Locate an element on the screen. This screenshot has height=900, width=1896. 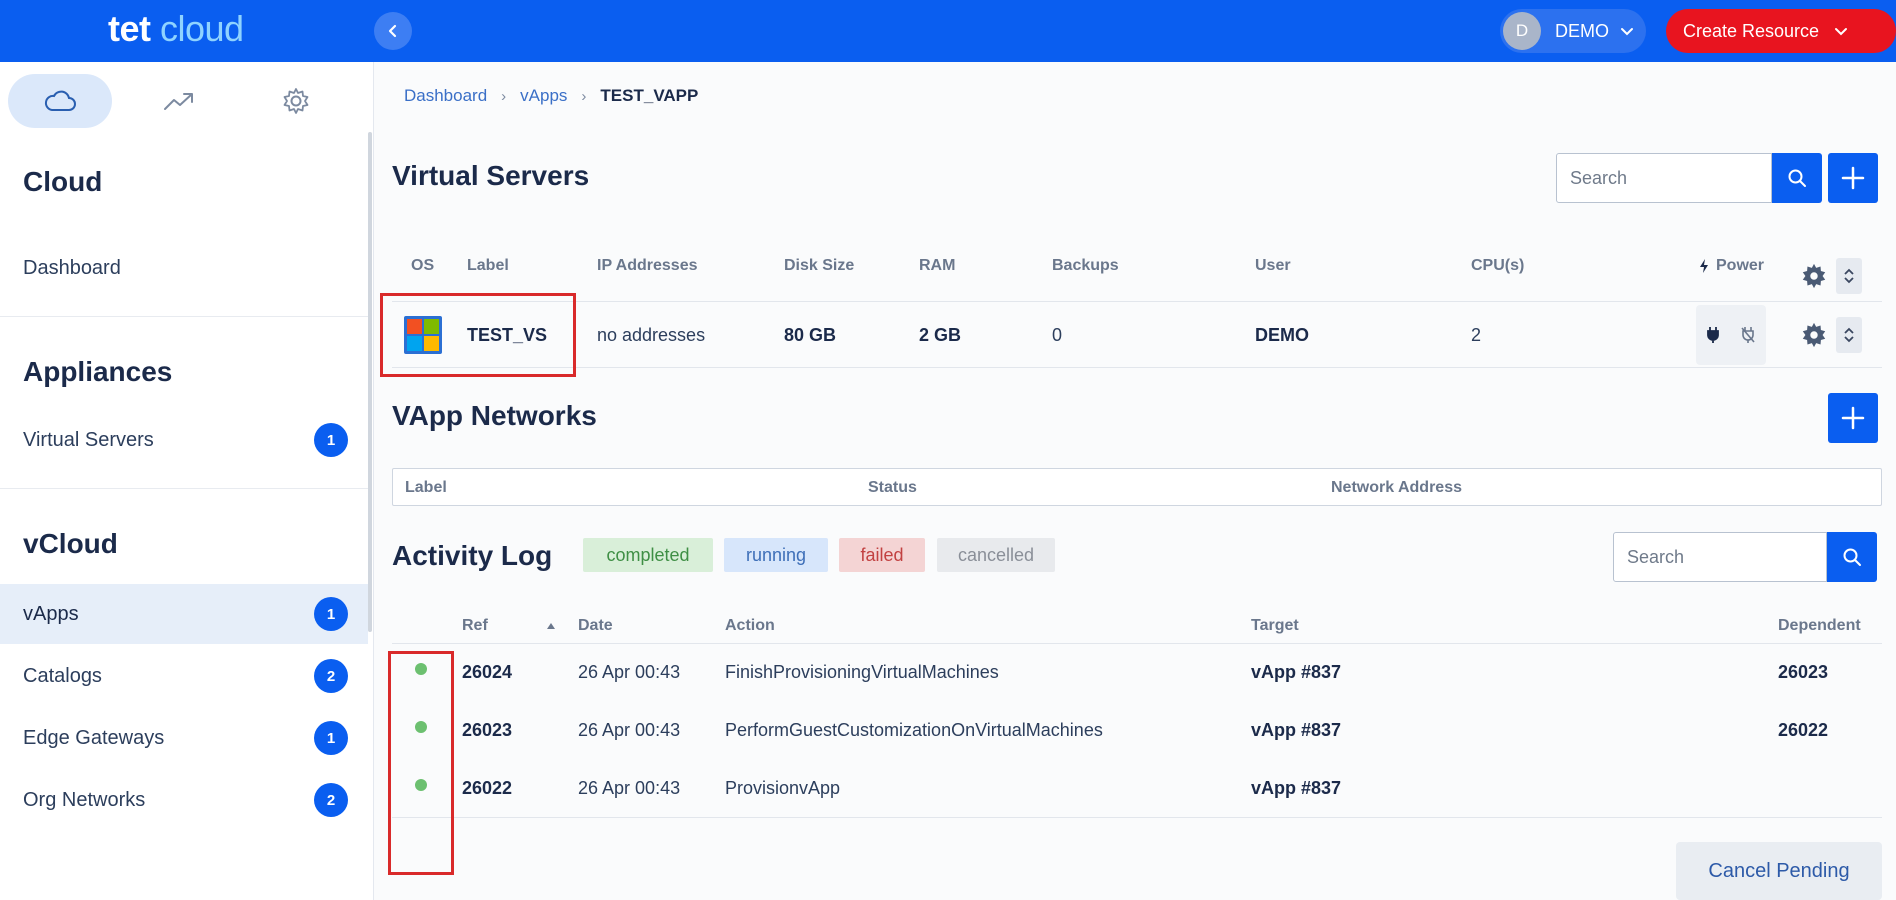
log-action: FinishProvisioningVirtualMachines is located at coordinates (862, 672).